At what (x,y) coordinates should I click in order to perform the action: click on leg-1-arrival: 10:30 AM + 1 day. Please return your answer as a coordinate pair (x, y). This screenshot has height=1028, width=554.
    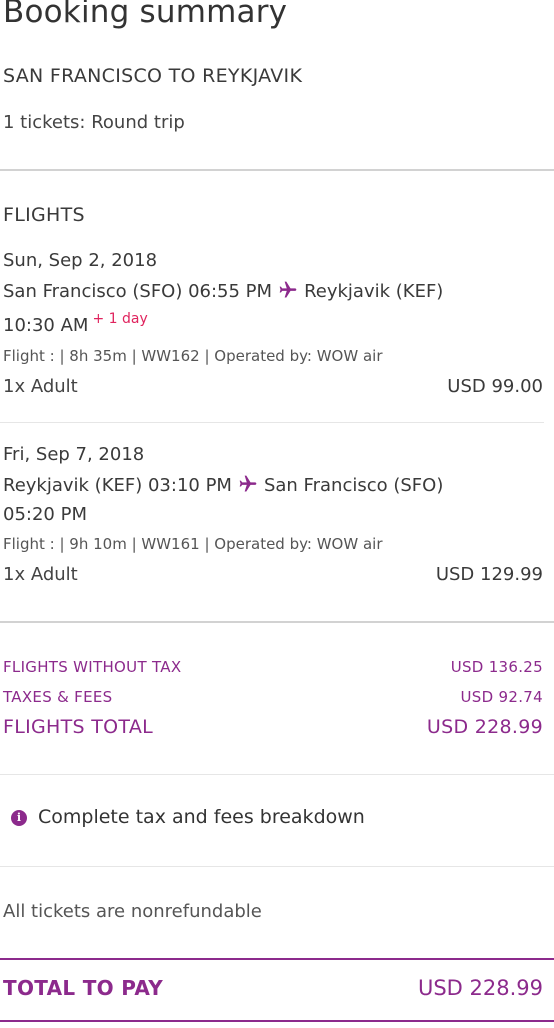
    Looking at the image, I should click on (75, 323).